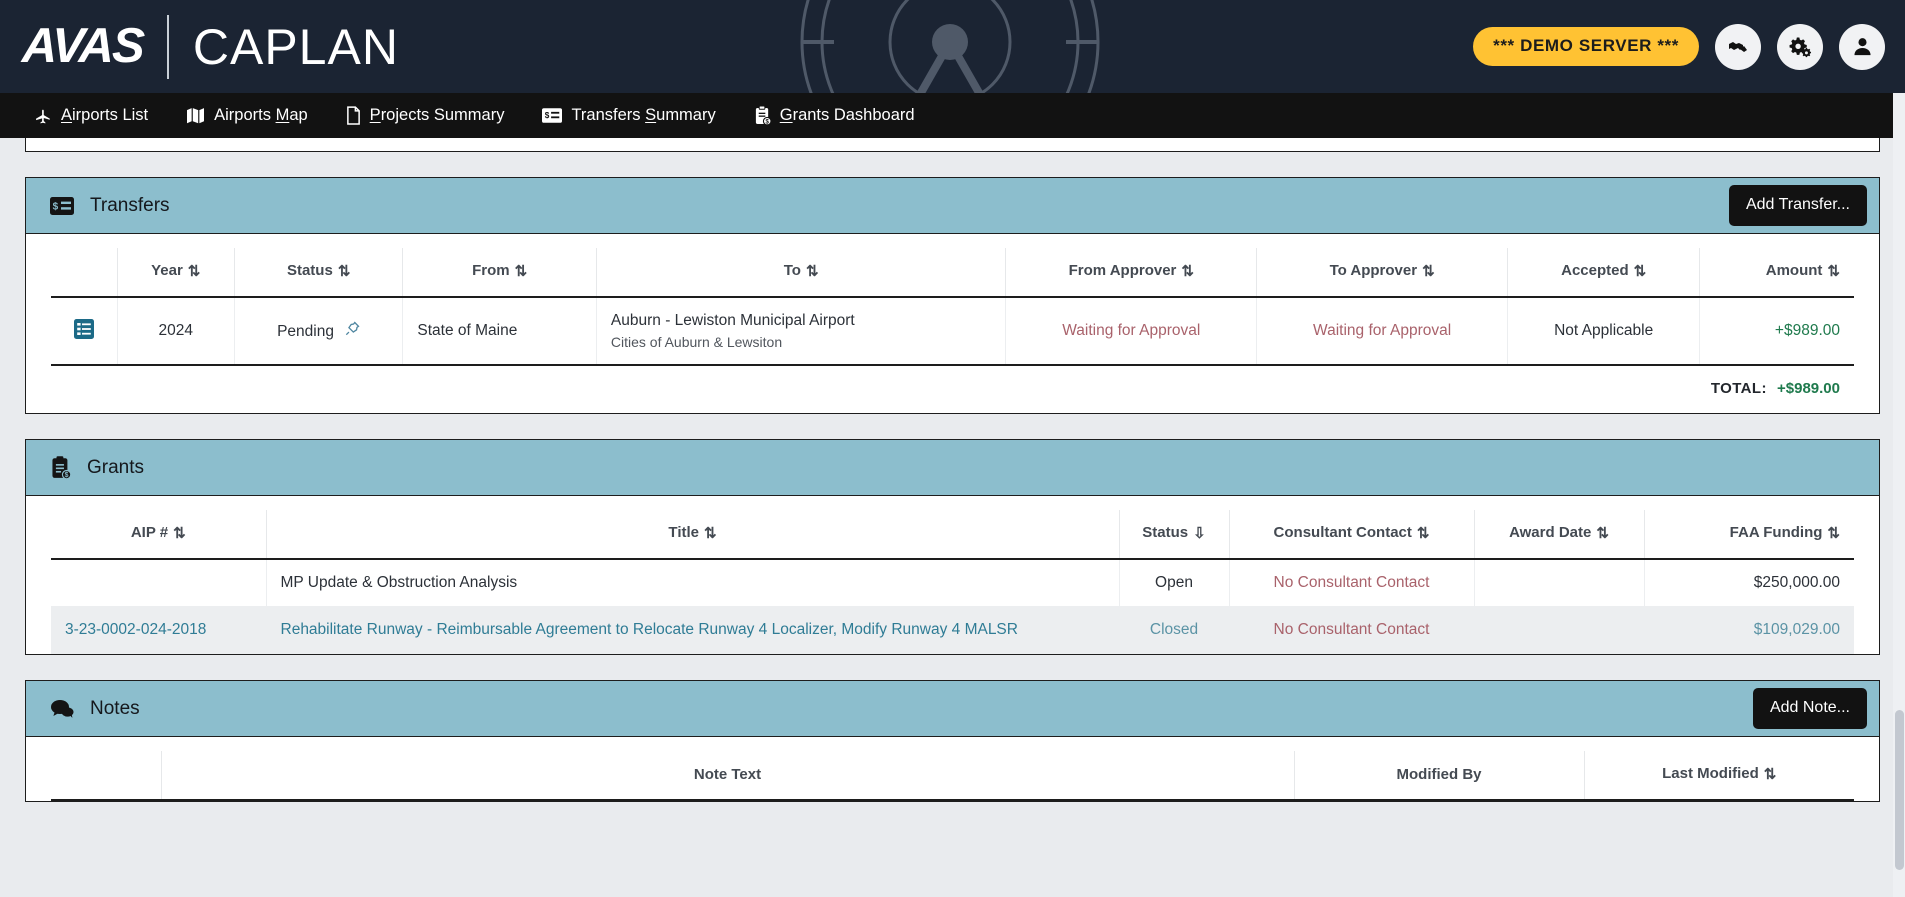 The image size is (1905, 897). I want to click on nav-label-airports-list: Airports List, so click(105, 115).